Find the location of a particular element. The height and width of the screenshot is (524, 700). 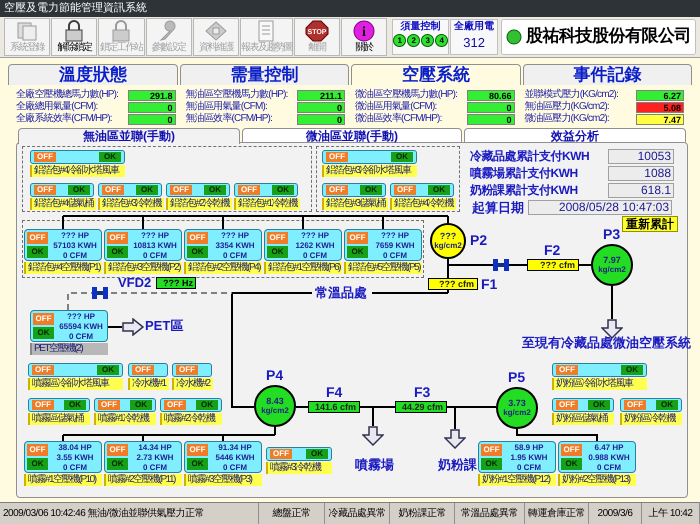

flow-meter-label: F3 is located at coordinates (422, 392).